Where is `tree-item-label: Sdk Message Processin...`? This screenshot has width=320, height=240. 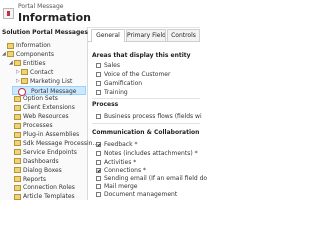
tree-item-label: Sdk Message Processin... is located at coordinates (61, 143).